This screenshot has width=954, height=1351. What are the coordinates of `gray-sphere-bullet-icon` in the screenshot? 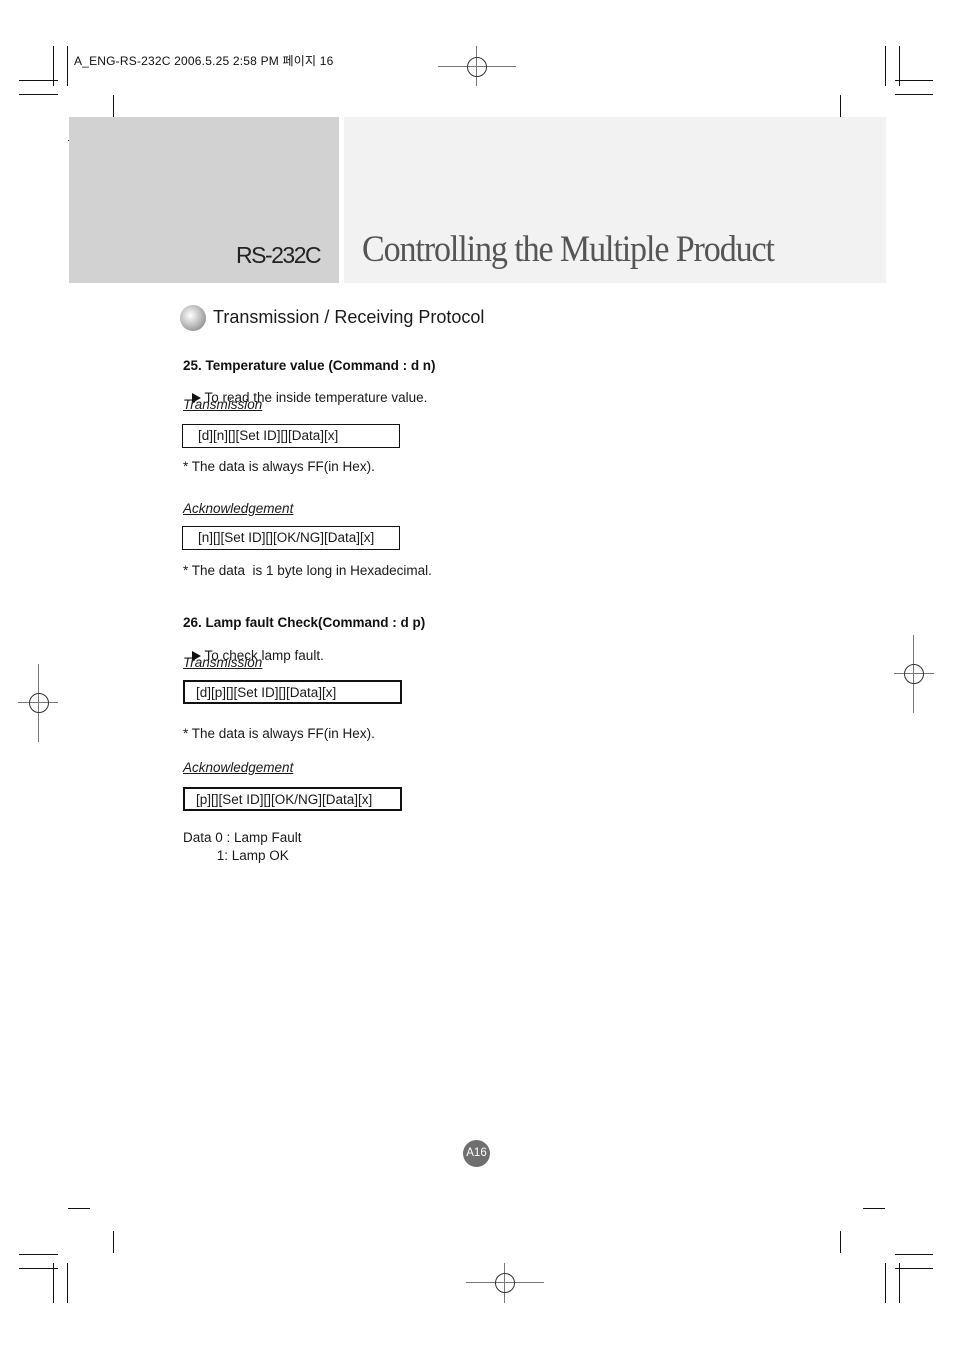 It's located at (193, 318).